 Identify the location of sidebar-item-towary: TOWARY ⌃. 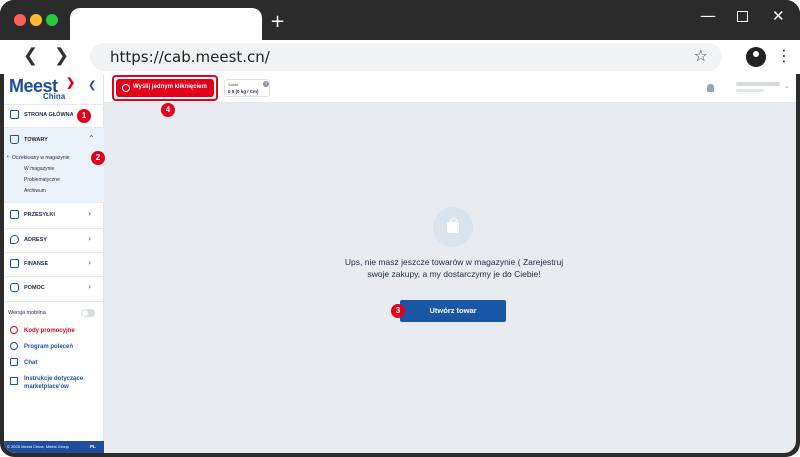
(54, 141).